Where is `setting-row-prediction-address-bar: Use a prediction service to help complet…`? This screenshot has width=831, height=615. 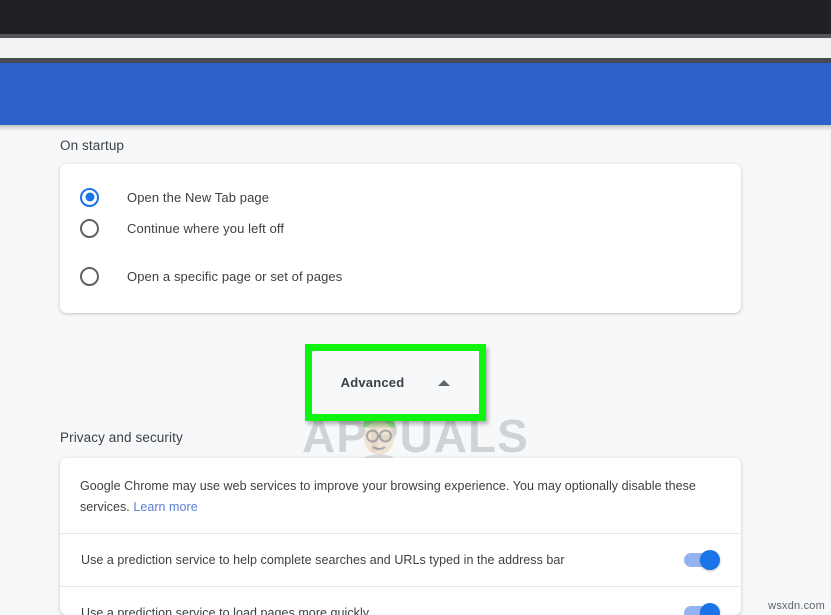 setting-row-prediction-address-bar: Use a prediction service to help complet… is located at coordinates (400, 559).